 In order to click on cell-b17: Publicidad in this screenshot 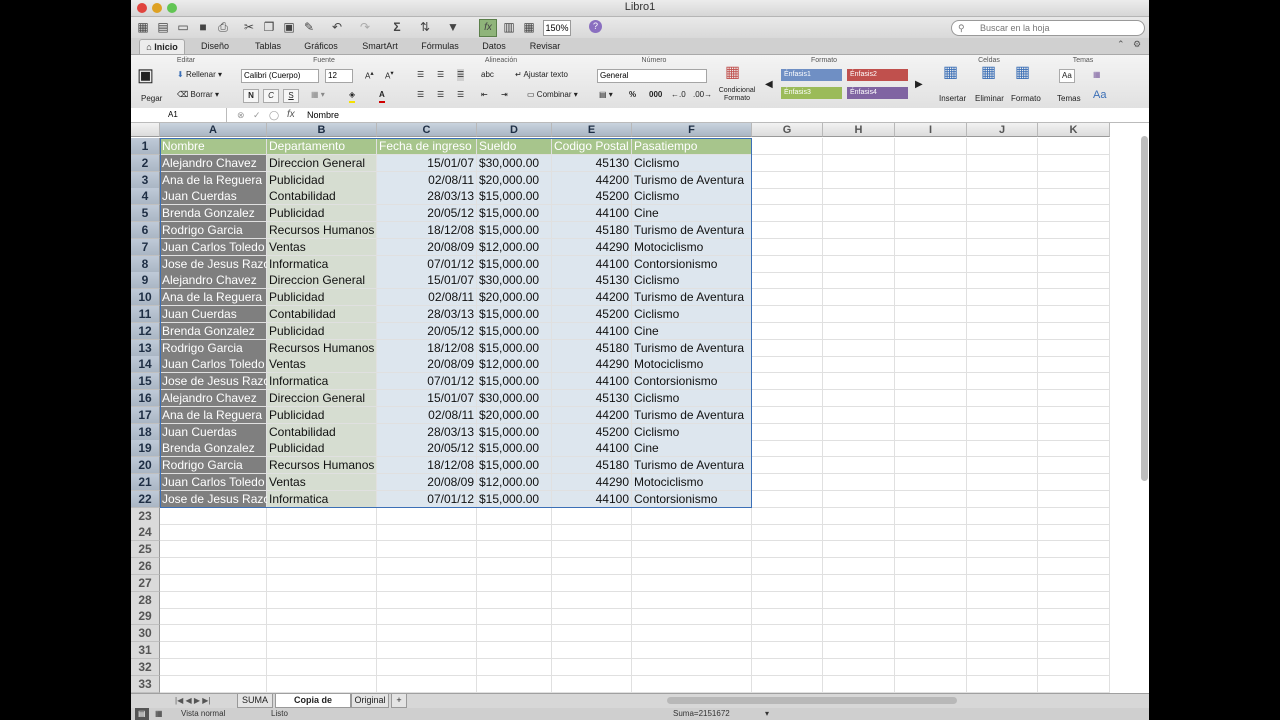, I will do `click(322, 415)`.